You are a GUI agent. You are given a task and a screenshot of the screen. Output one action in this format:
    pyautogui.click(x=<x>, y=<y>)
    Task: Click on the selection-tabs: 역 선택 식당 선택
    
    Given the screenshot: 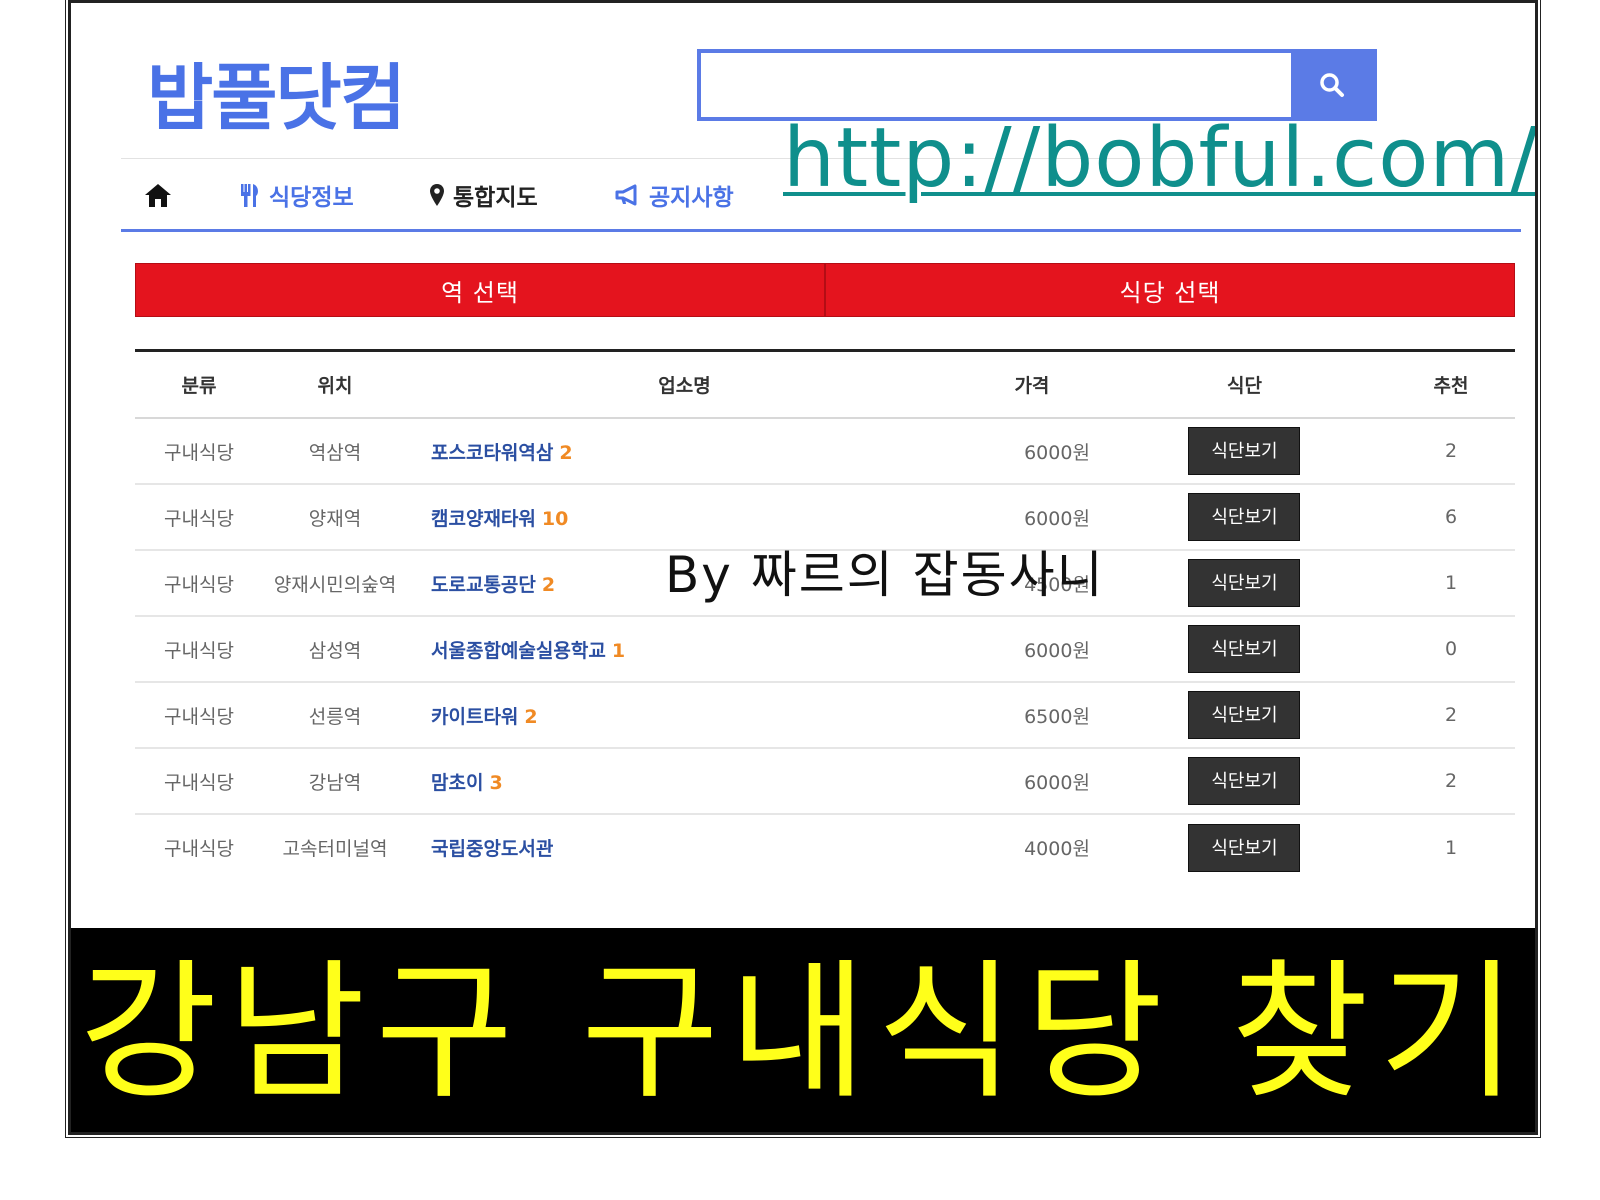 What is the action you would take?
    pyautogui.click(x=825, y=290)
    